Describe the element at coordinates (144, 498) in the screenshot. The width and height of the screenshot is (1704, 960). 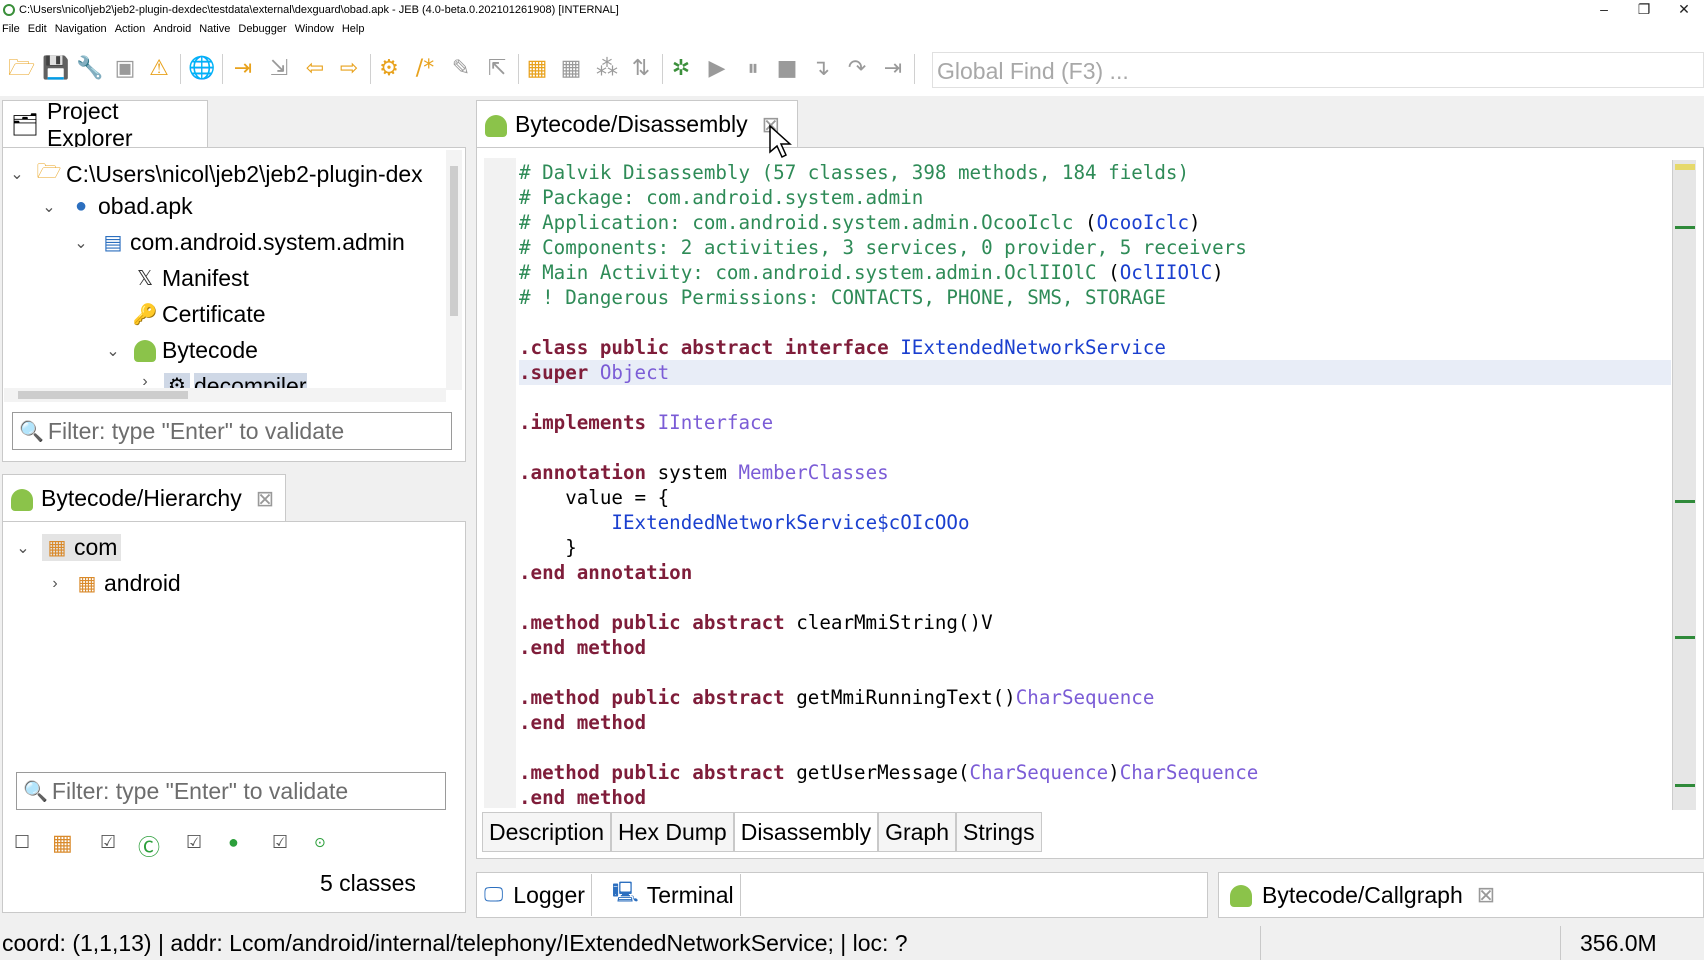
I see `tab-bytecode-hierarchy: Bytecode/Hierarchy ⊠` at that location.